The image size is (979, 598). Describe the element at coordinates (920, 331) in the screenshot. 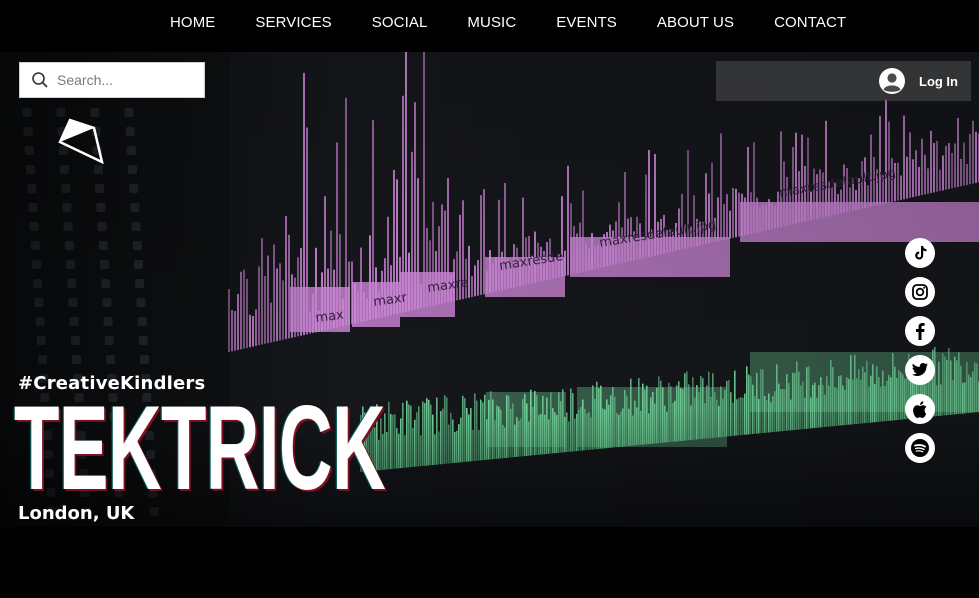

I see `facebook-icon` at that location.